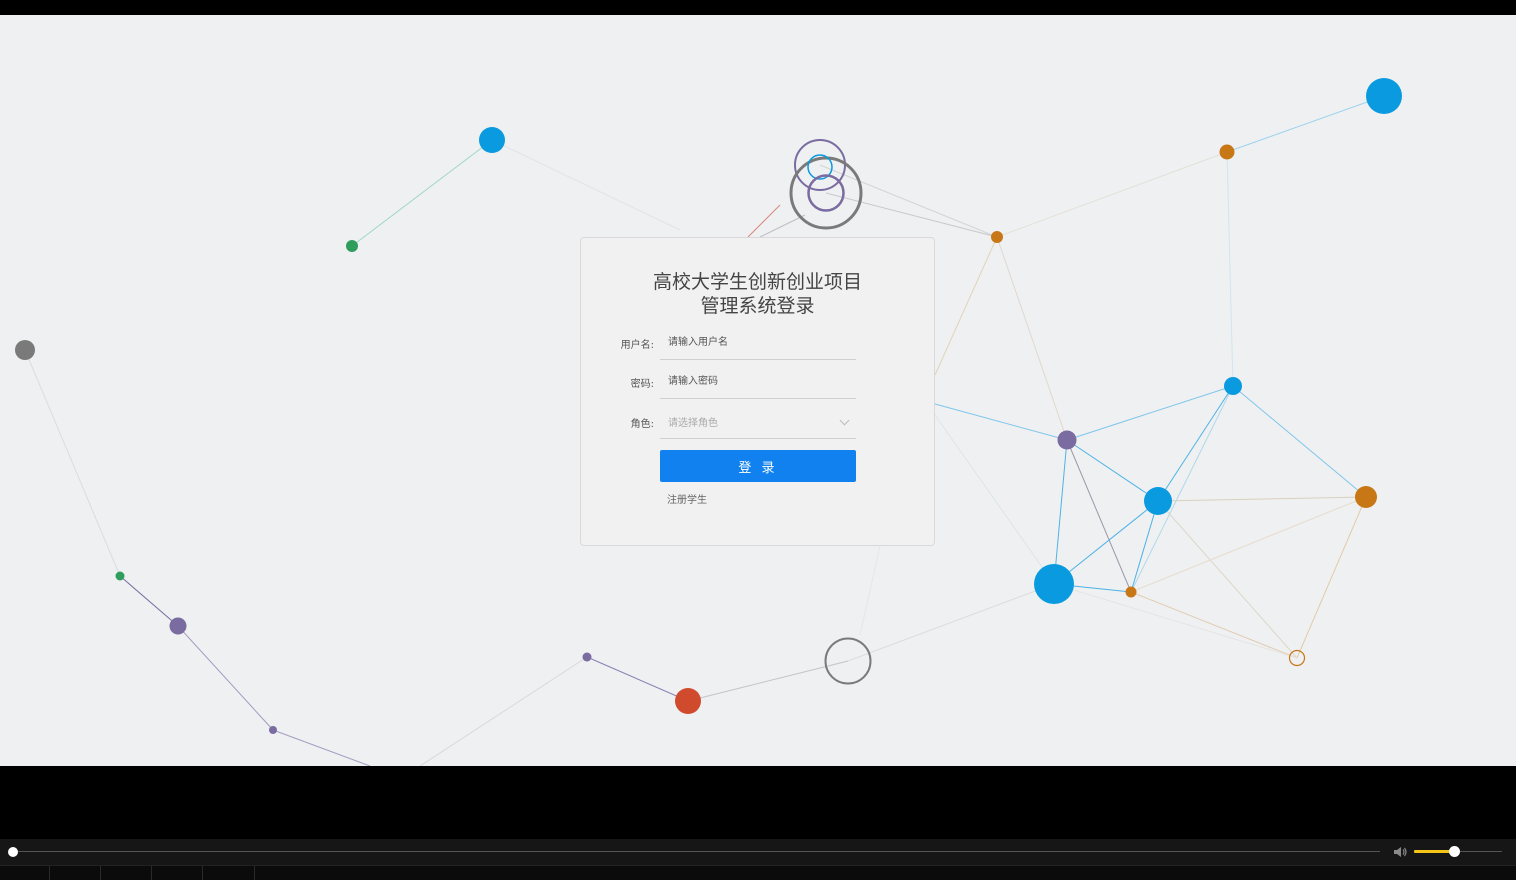 The width and height of the screenshot is (1516, 880). I want to click on username-row: 用户名:, so click(757, 346).